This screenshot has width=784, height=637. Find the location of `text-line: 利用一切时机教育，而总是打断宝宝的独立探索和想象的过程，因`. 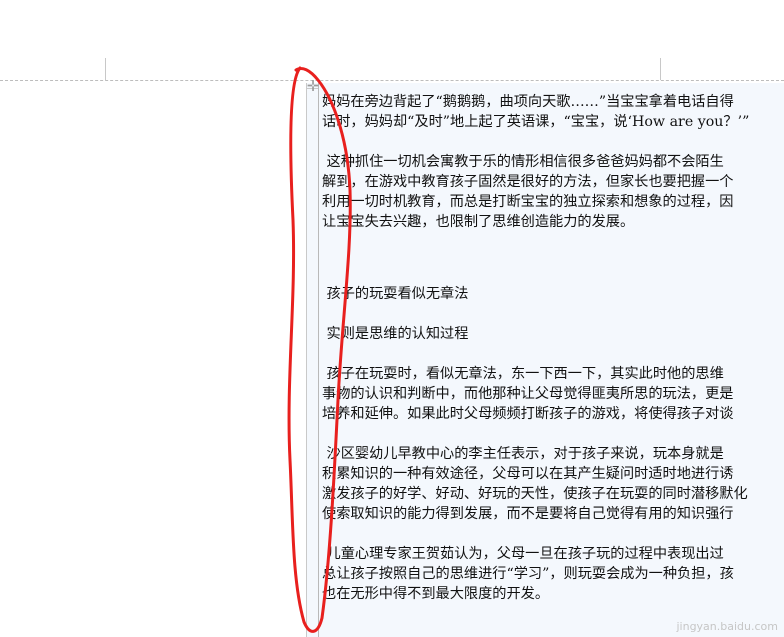

text-line: 利用一切时机教育，而总是打断宝宝的独立探索和想象的过程，因 is located at coordinates (528, 202).